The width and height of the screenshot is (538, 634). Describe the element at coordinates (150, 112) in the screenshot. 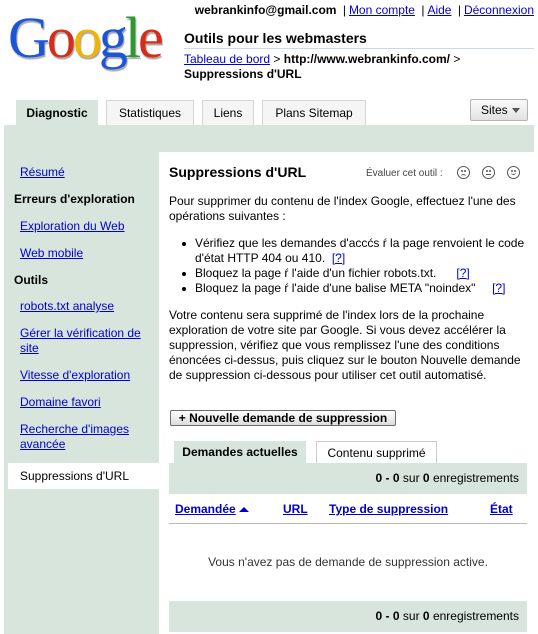

I see `tab-statistiques: Statistiques` at that location.